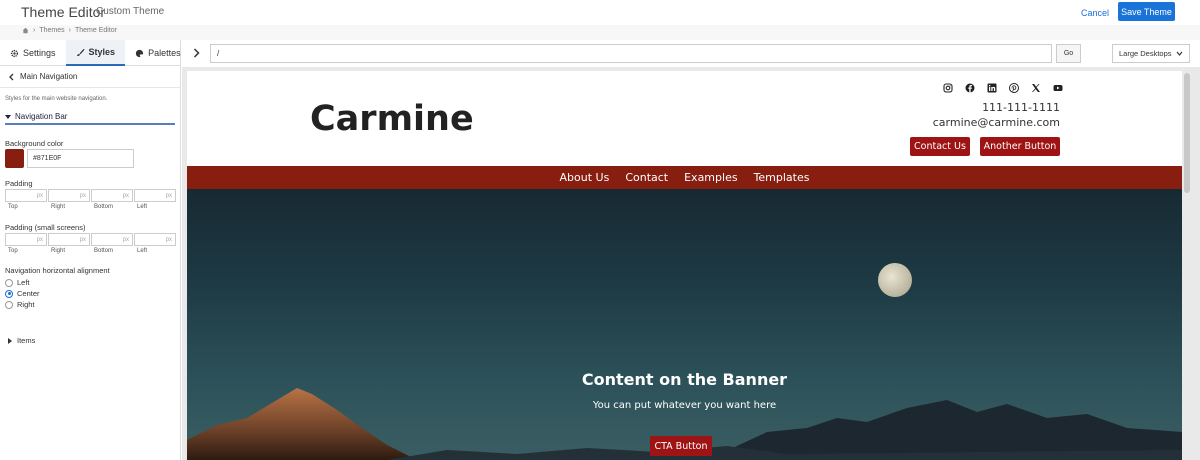  I want to click on toggle-panel-button, so click(196, 53).